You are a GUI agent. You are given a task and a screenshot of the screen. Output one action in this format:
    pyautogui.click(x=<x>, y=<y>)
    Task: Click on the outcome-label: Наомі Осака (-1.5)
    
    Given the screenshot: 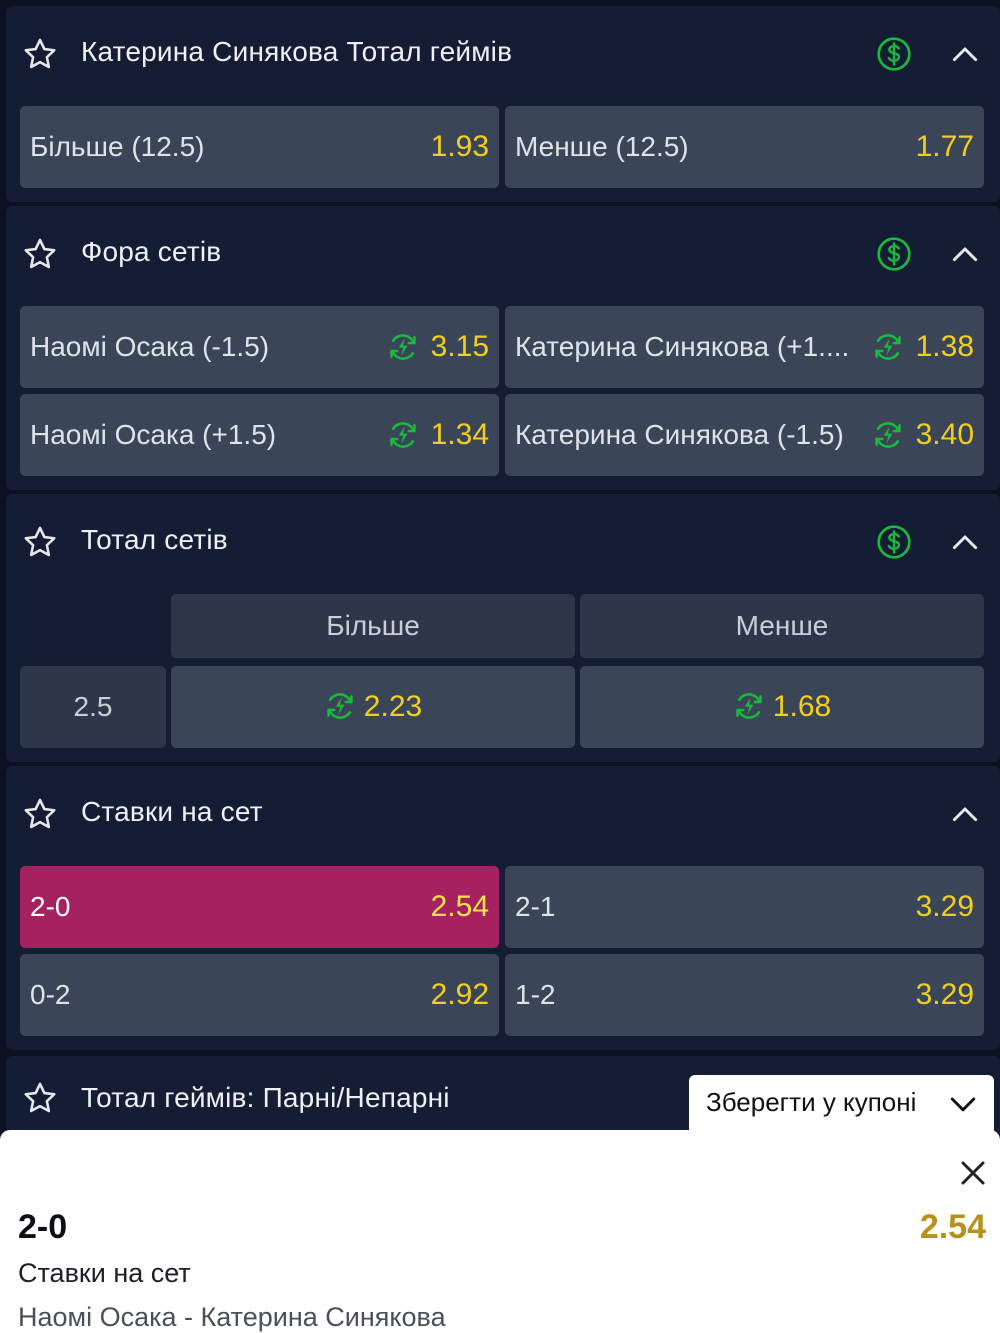 What is the action you would take?
    pyautogui.click(x=150, y=346)
    